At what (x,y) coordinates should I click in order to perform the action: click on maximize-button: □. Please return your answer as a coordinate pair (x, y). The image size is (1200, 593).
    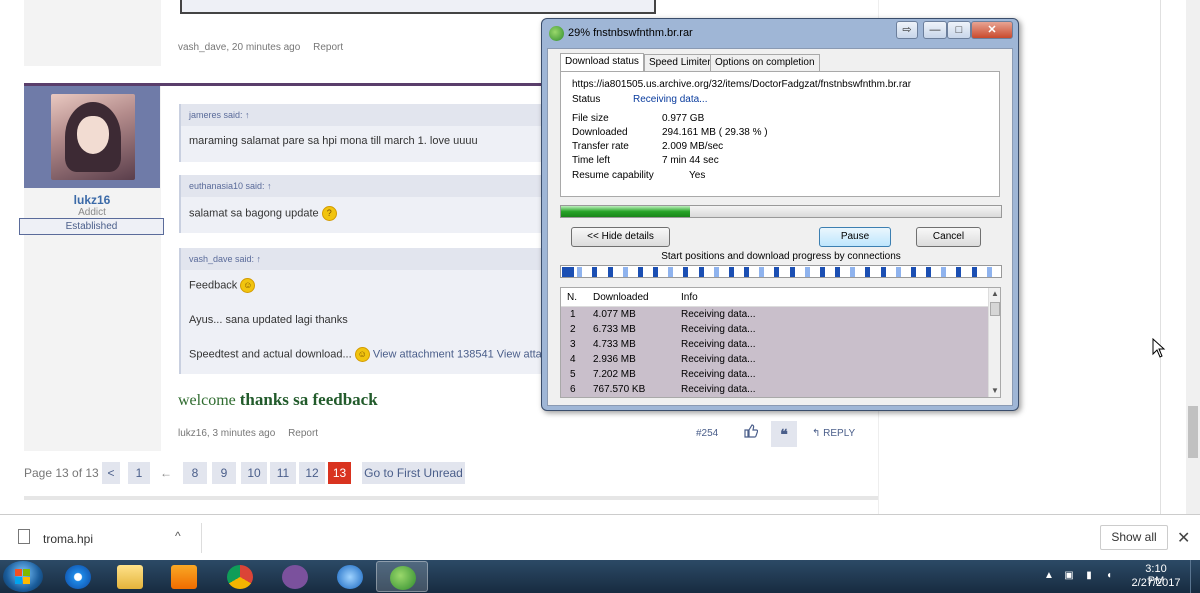
    Looking at the image, I should click on (959, 30).